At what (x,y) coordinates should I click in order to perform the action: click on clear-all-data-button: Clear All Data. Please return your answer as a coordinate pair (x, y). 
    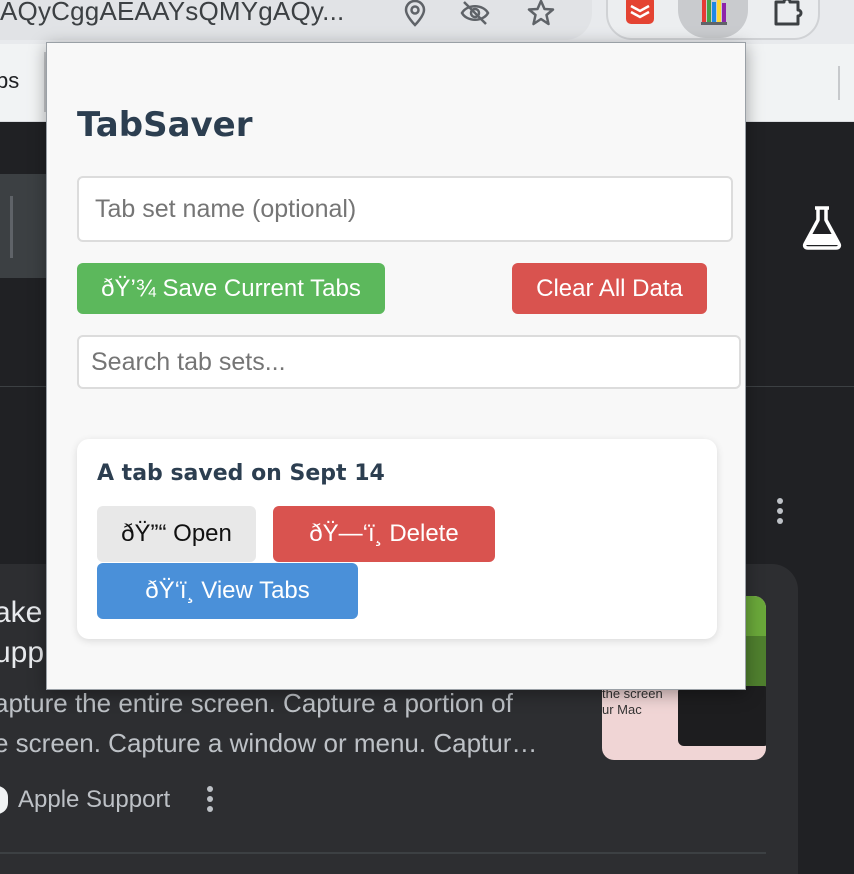
    Looking at the image, I should click on (609, 288).